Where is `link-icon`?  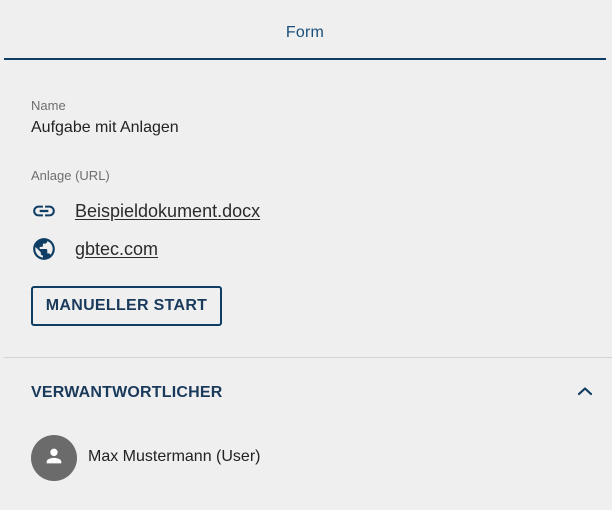
link-icon is located at coordinates (44, 211).